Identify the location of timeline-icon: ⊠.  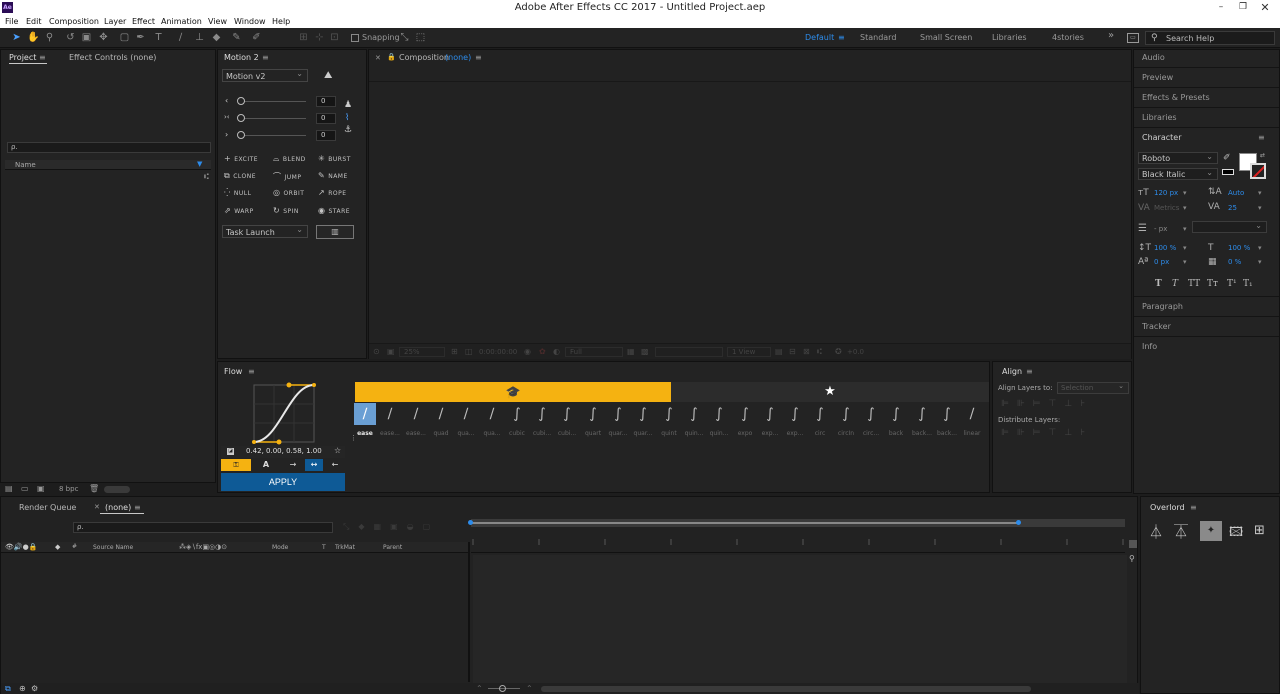
(806, 351).